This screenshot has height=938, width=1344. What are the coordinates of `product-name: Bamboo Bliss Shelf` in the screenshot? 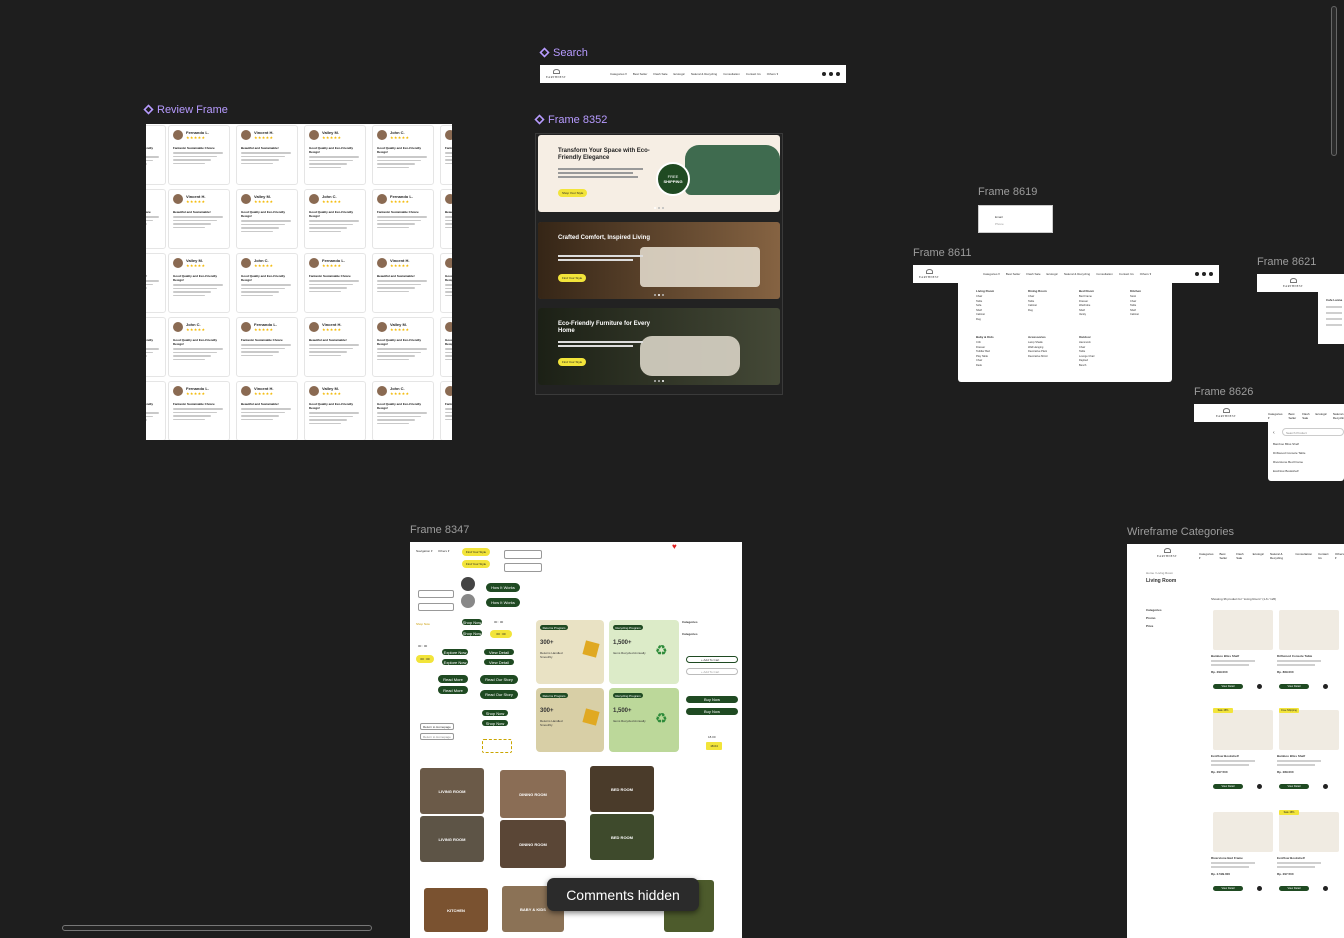 It's located at (1225, 656).